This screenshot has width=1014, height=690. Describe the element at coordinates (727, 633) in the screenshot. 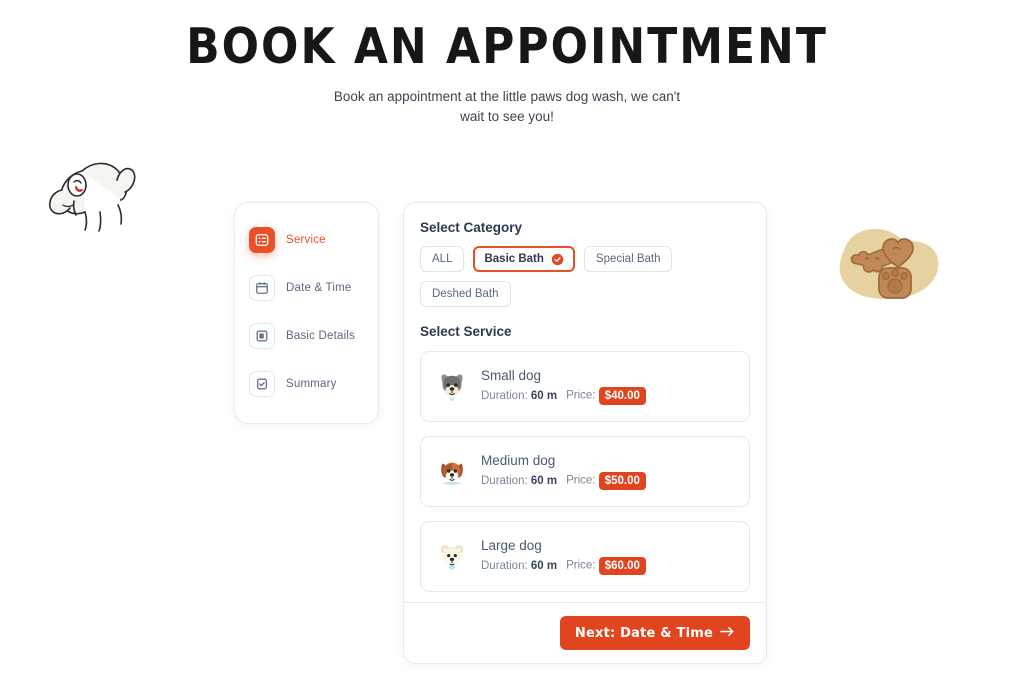

I see `arrow-right-icon` at that location.